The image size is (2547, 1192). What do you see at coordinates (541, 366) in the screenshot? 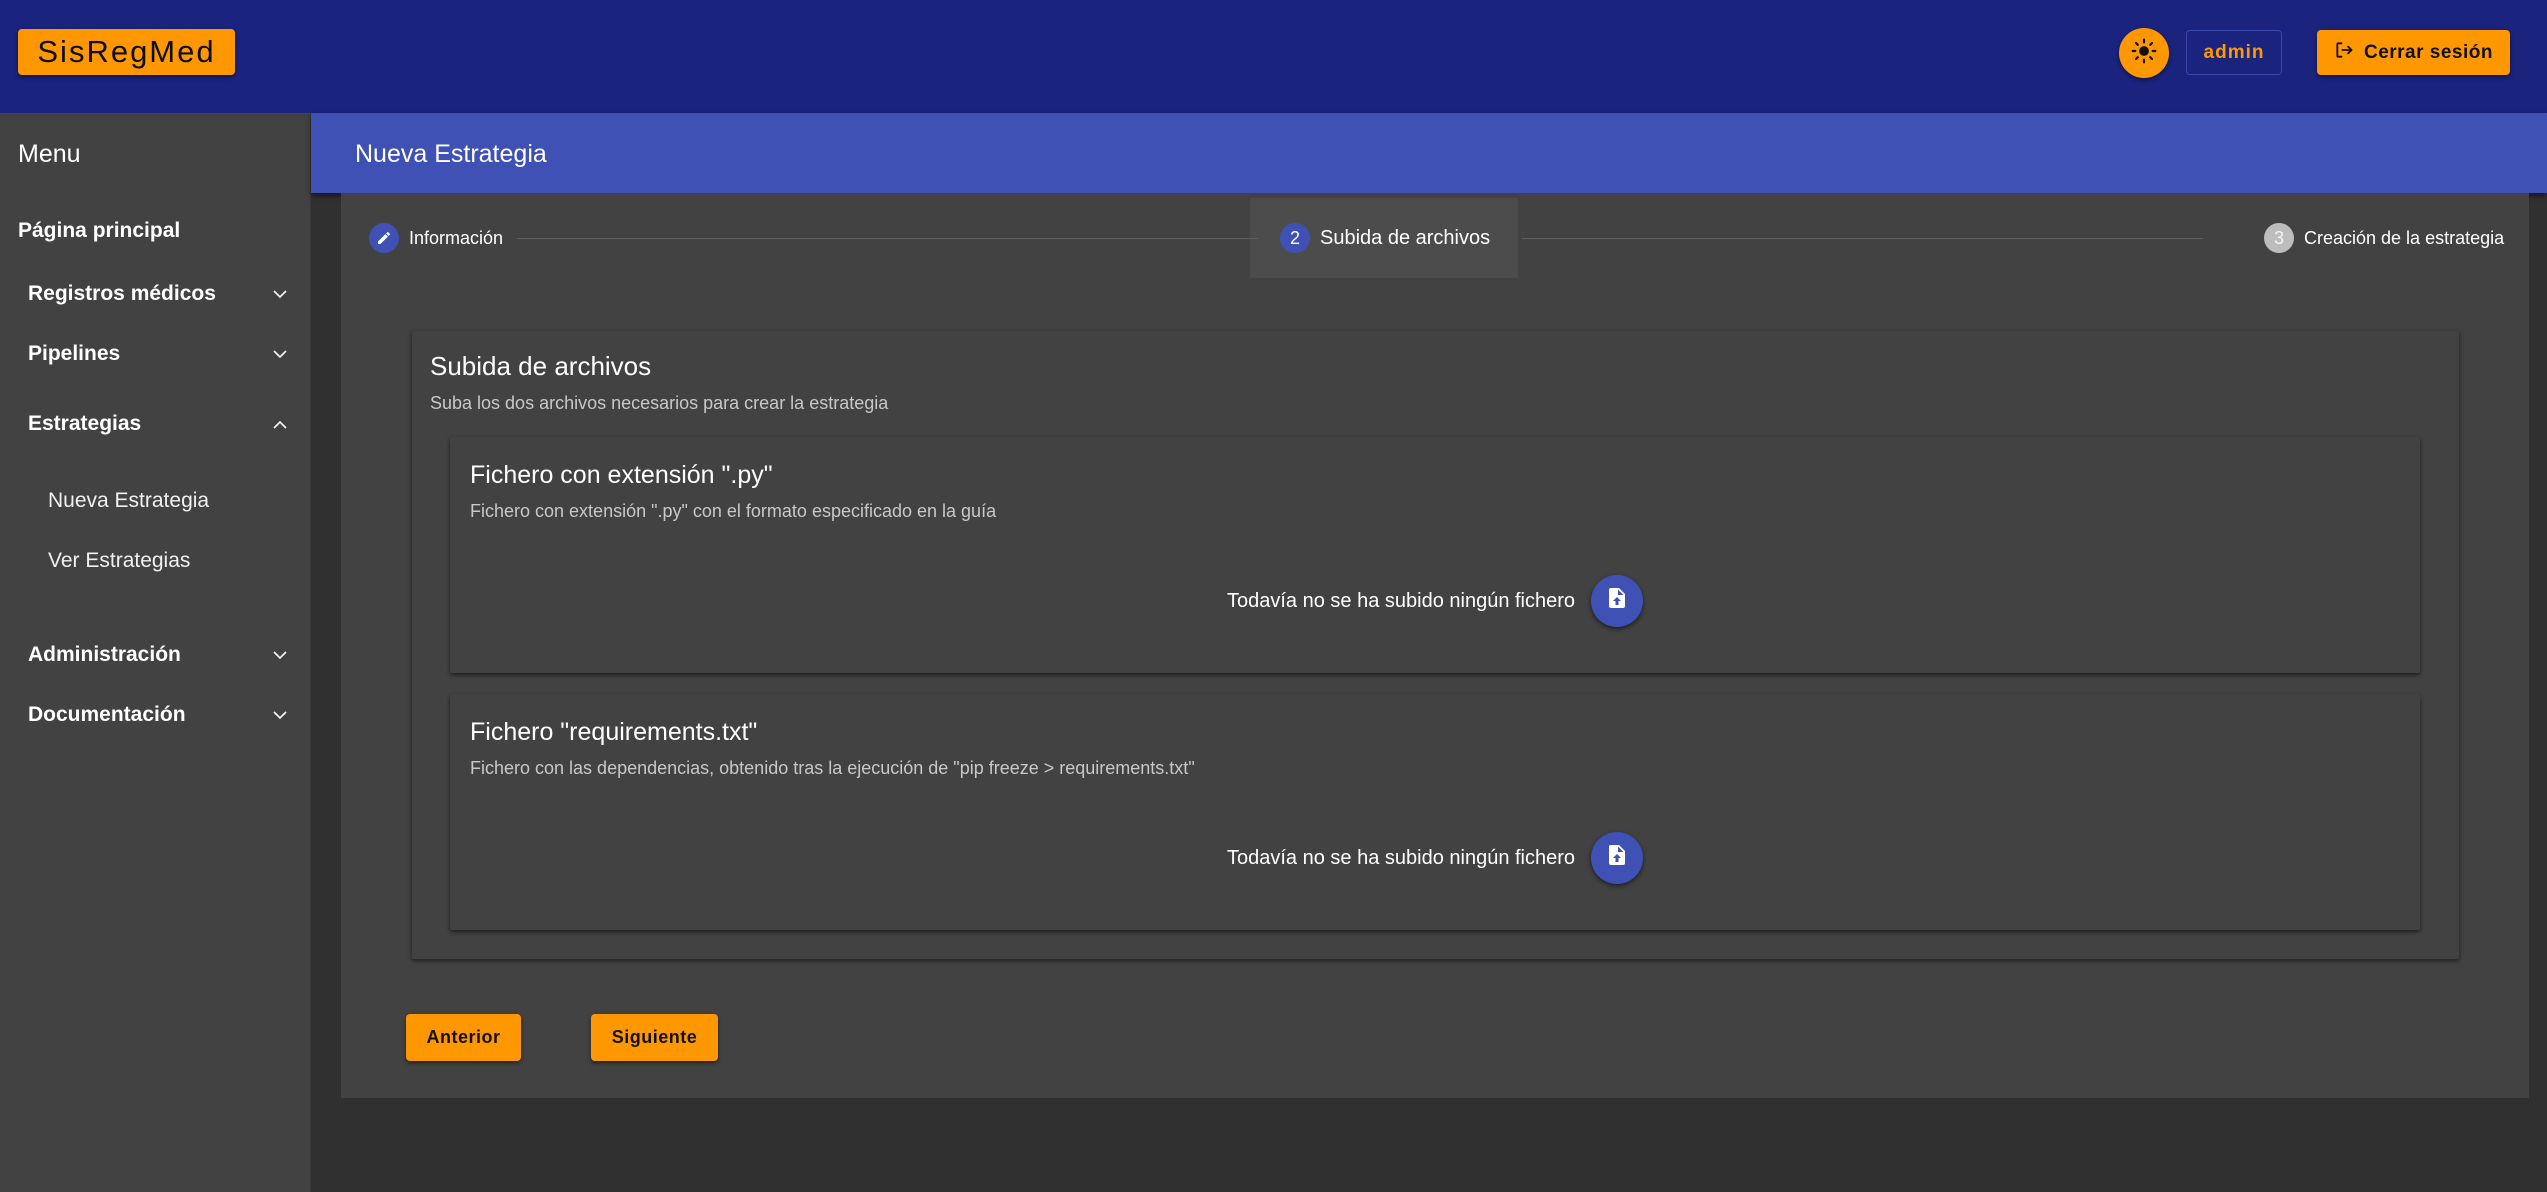
I see `upload-card-title: Subida de archivos` at bounding box center [541, 366].